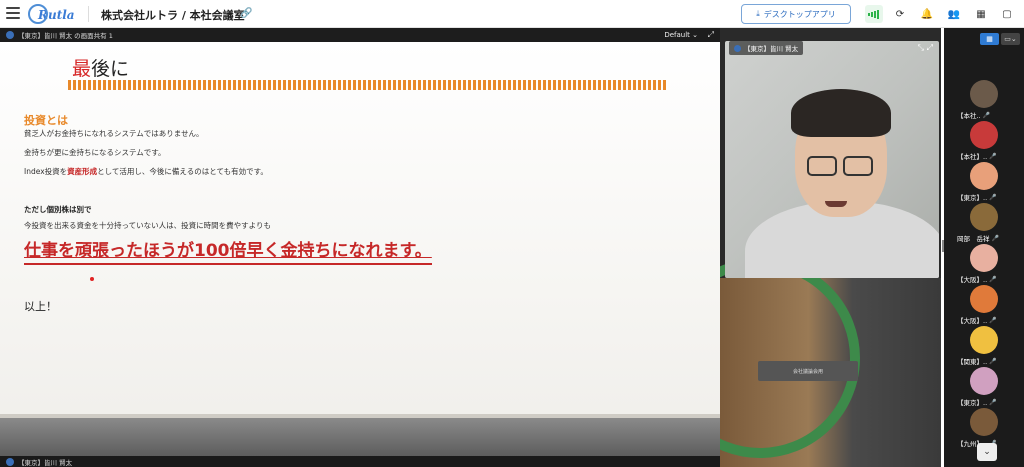  I want to click on view-toggle: ▦ ▭⌄, so click(1000, 39).